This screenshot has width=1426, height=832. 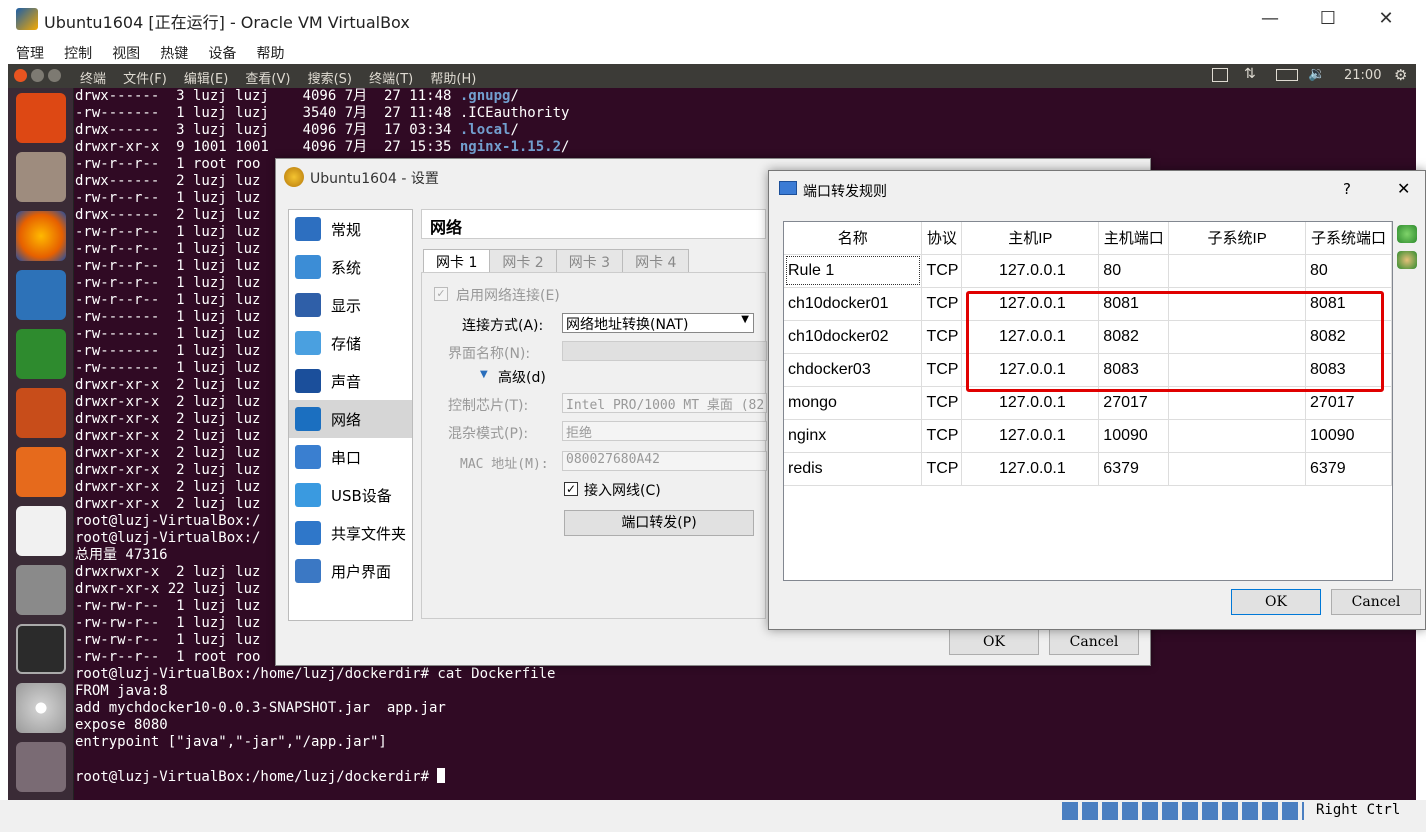 What do you see at coordinates (1183, 811) in the screenshot?
I see `device-status-icons` at bounding box center [1183, 811].